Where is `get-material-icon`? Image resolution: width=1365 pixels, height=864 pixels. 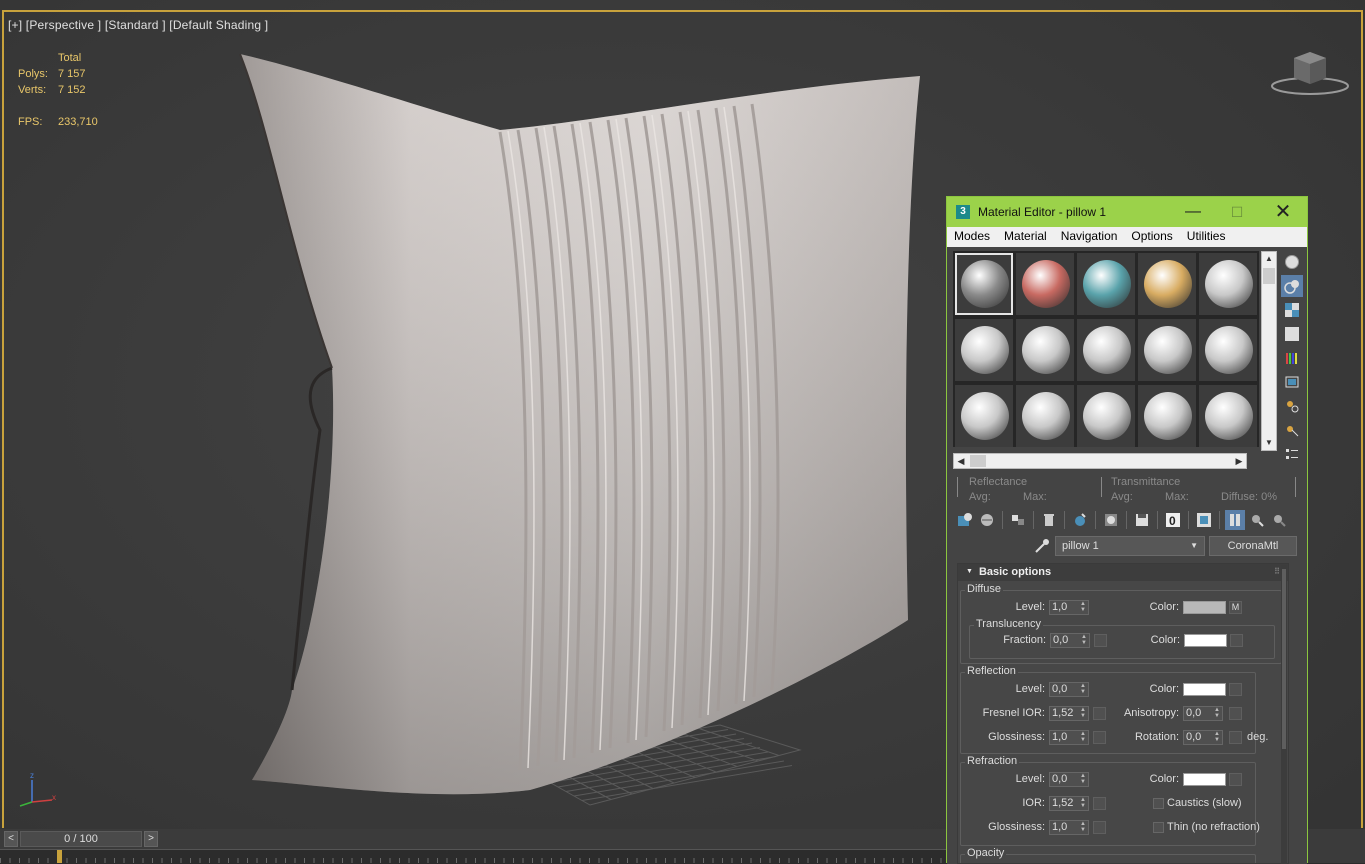 get-material-icon is located at coordinates (965, 520).